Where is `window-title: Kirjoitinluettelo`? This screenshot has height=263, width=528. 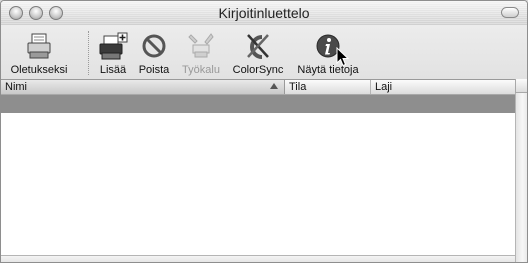 window-title: Kirjoitinluettelo is located at coordinates (264, 13).